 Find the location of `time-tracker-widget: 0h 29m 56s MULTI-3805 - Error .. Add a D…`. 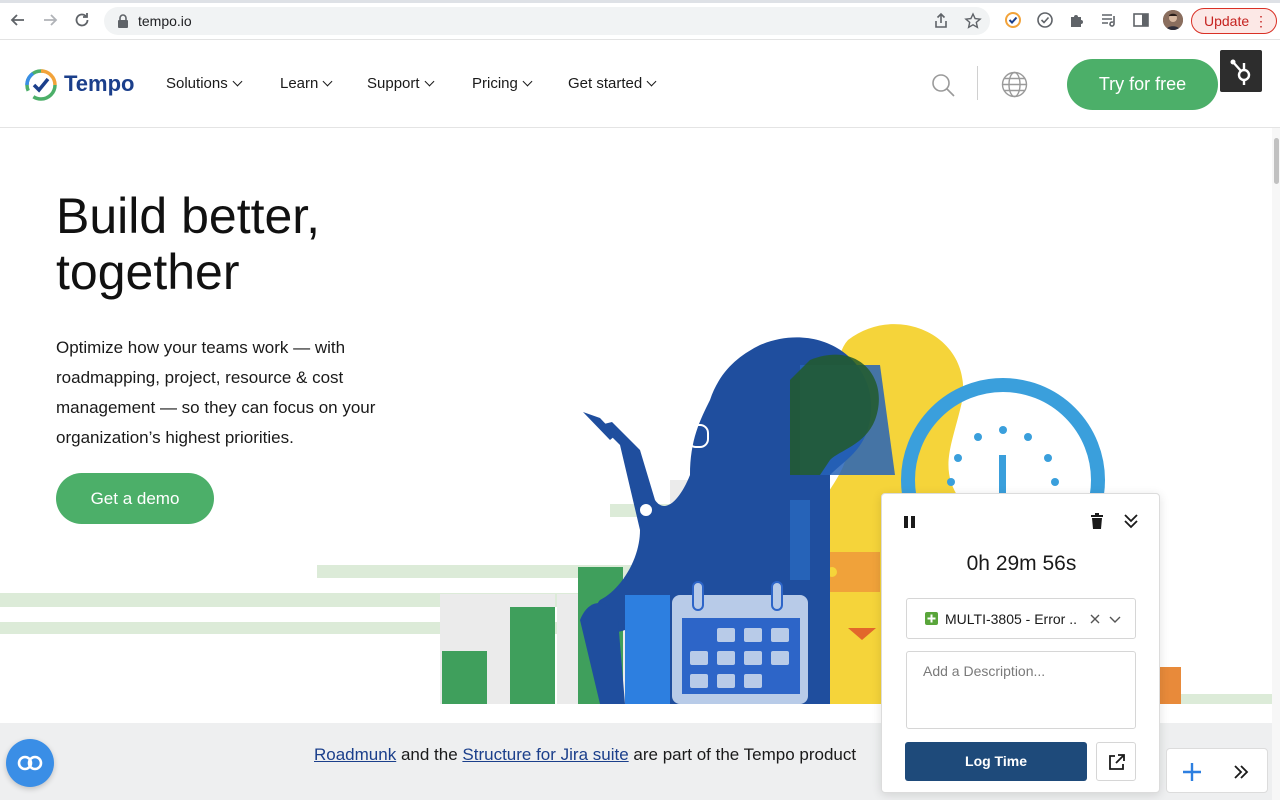

time-tracker-widget: 0h 29m 56s MULTI-3805 - Error .. Add a D… is located at coordinates (1020, 643).